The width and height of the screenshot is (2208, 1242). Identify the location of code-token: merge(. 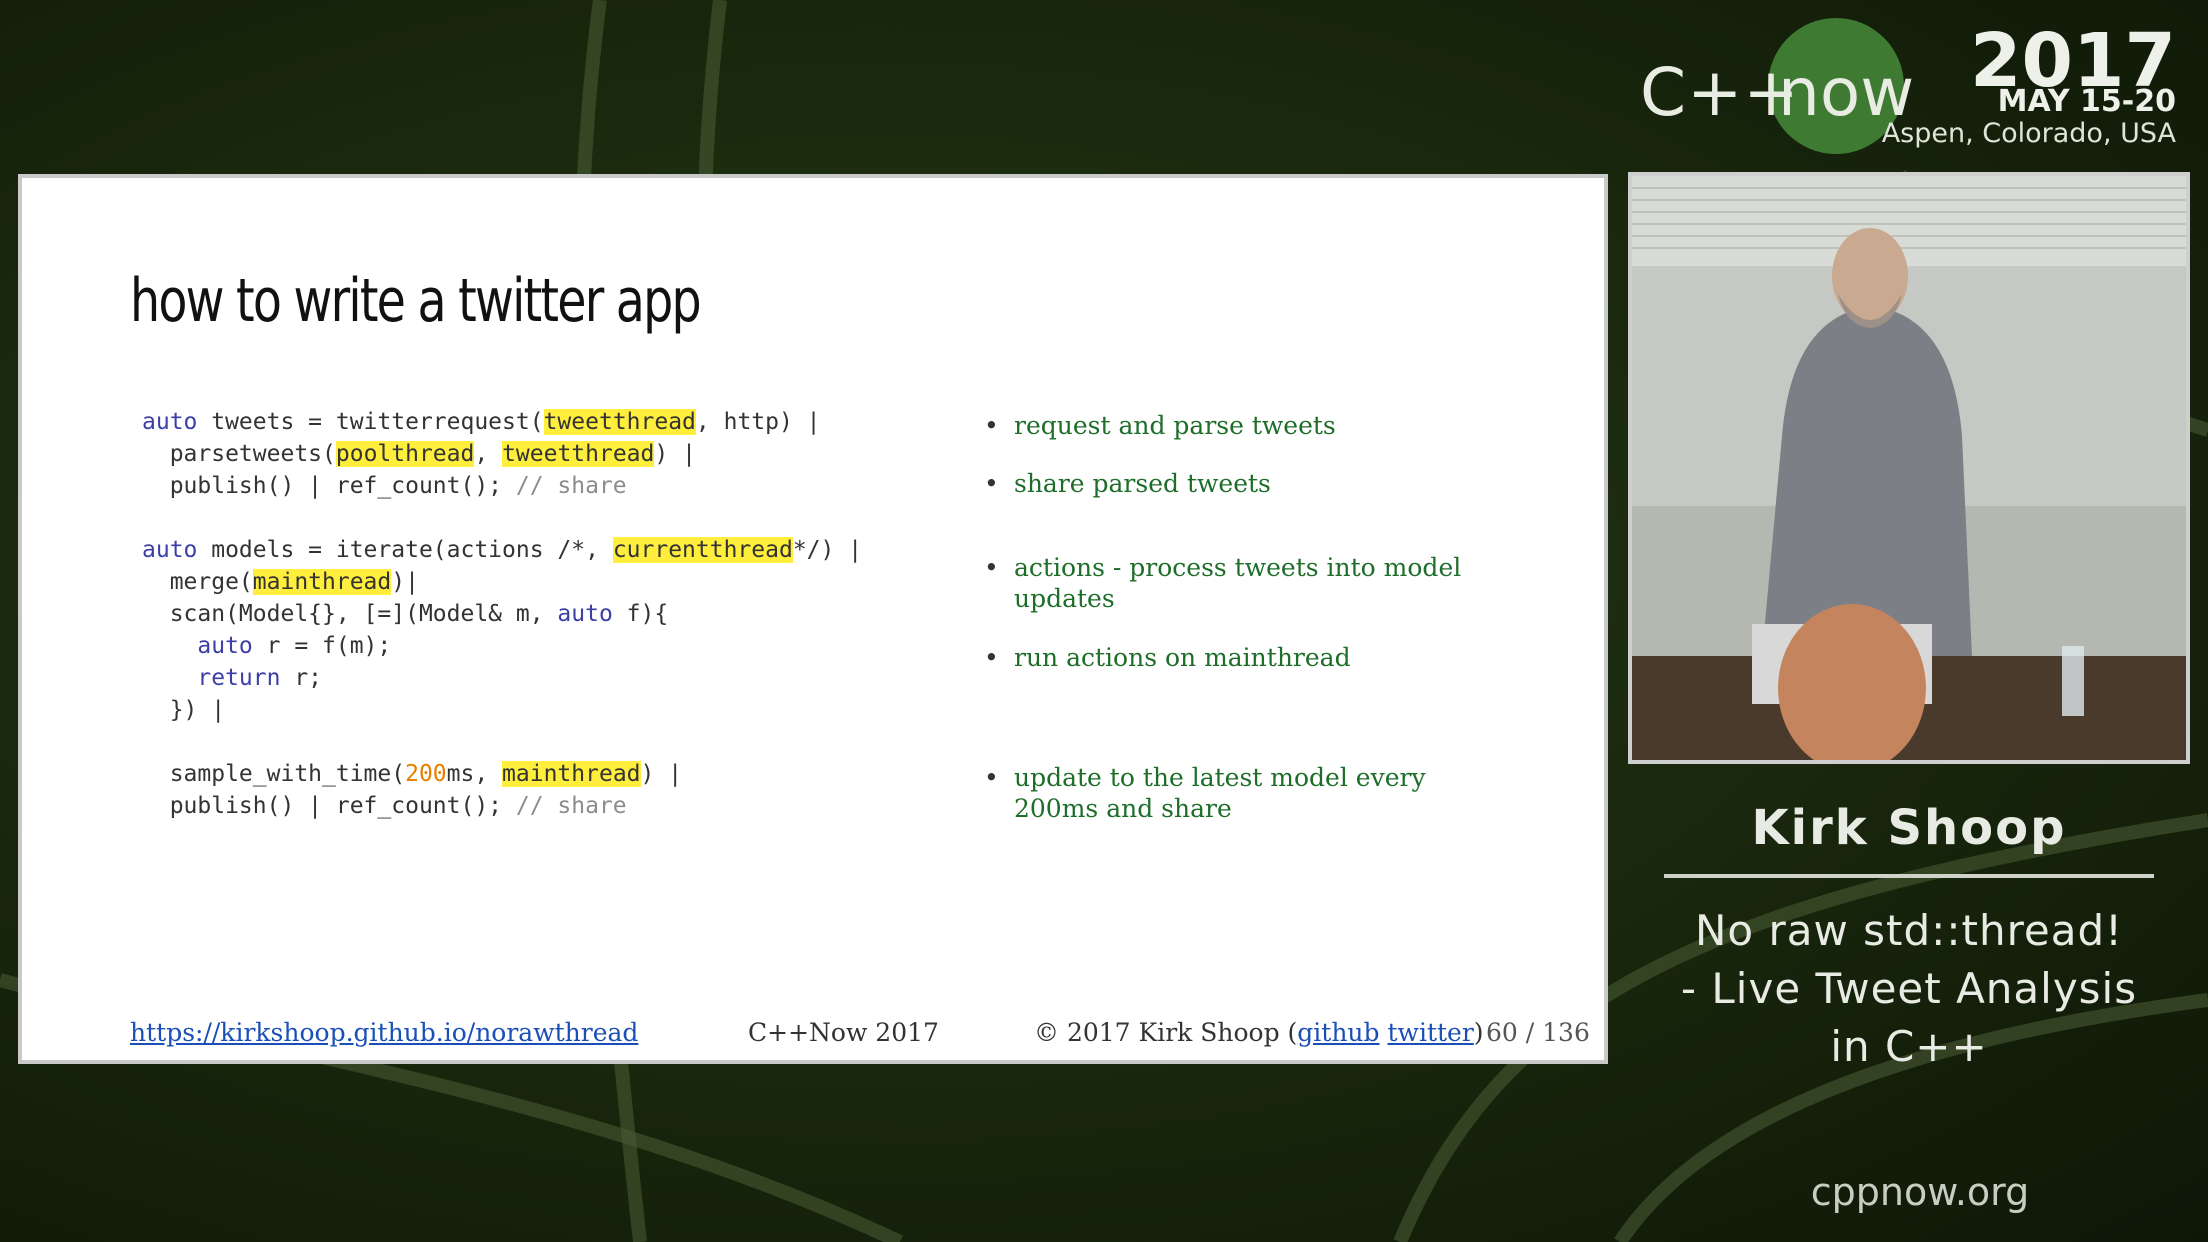
(197, 582).